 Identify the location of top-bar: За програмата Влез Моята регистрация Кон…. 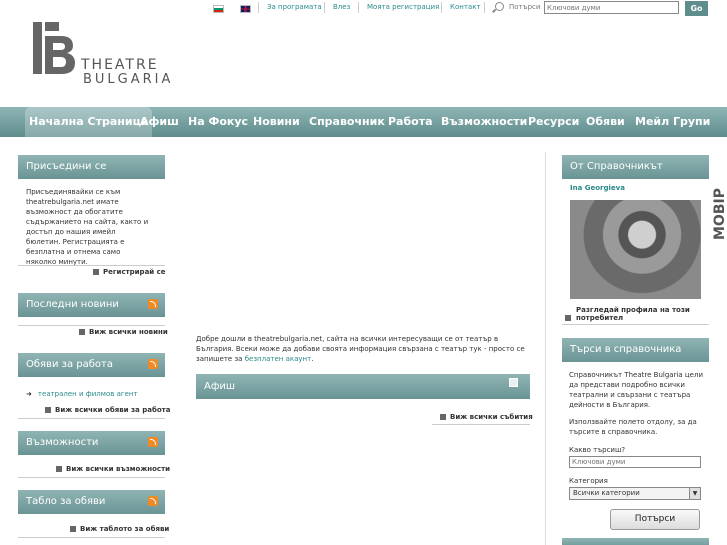
(363, 9).